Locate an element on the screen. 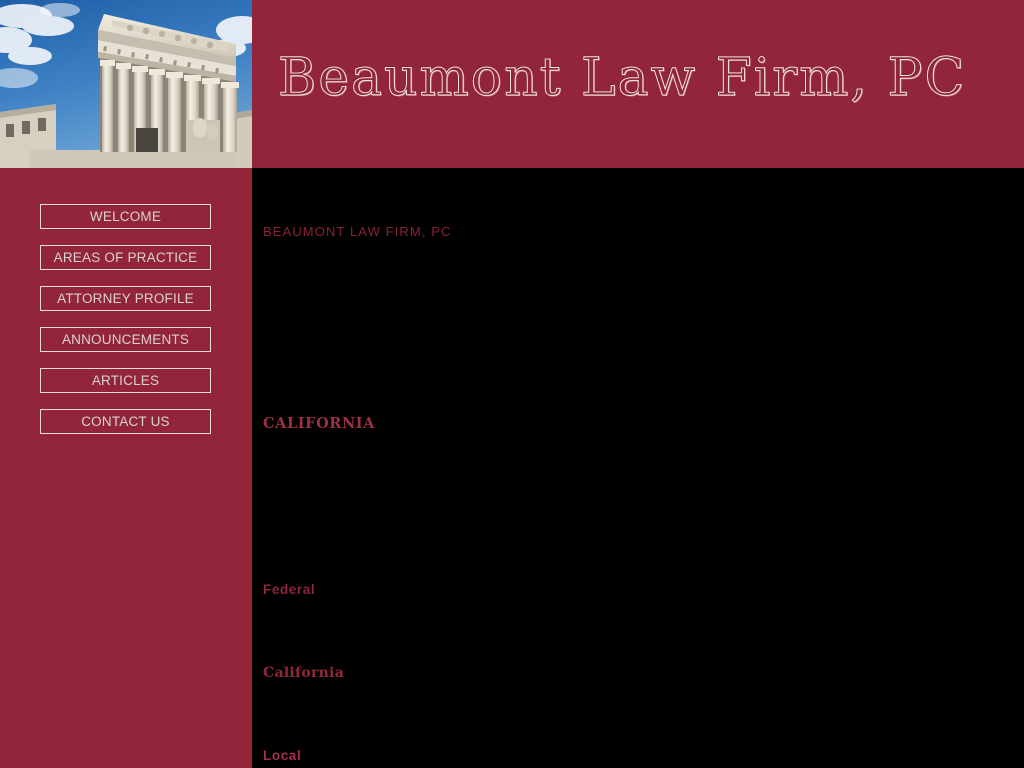  federal-subheading: Federal is located at coordinates (289, 589).